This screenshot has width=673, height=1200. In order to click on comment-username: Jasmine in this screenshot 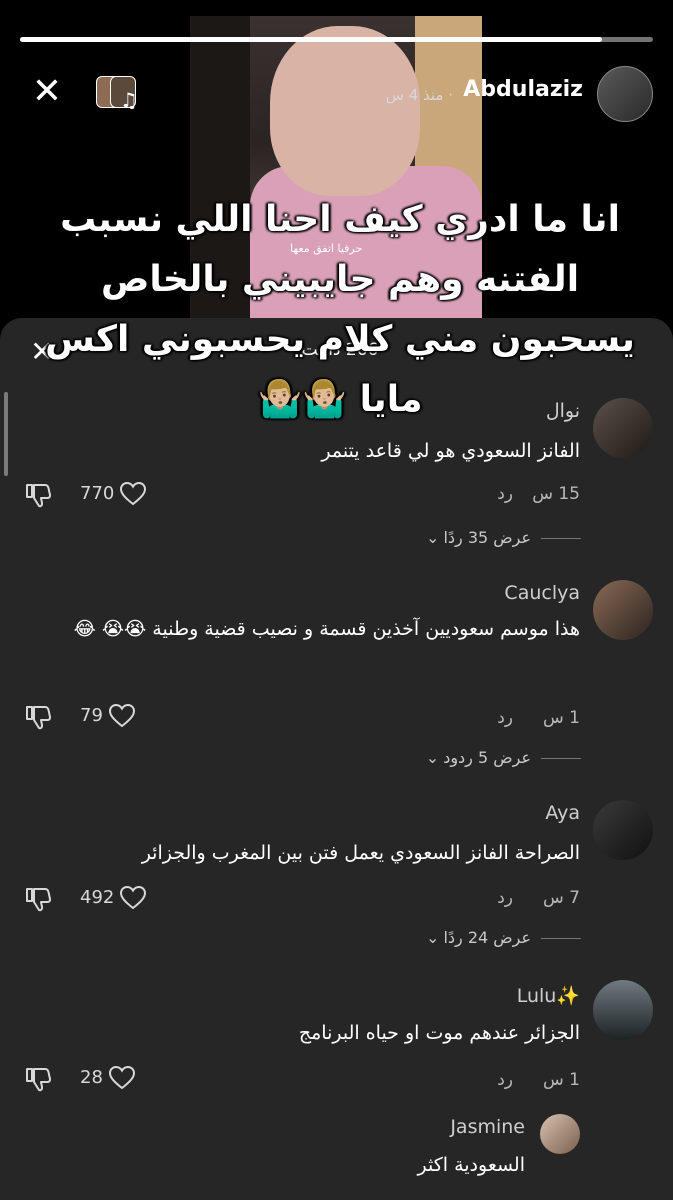, I will do `click(487, 1127)`.